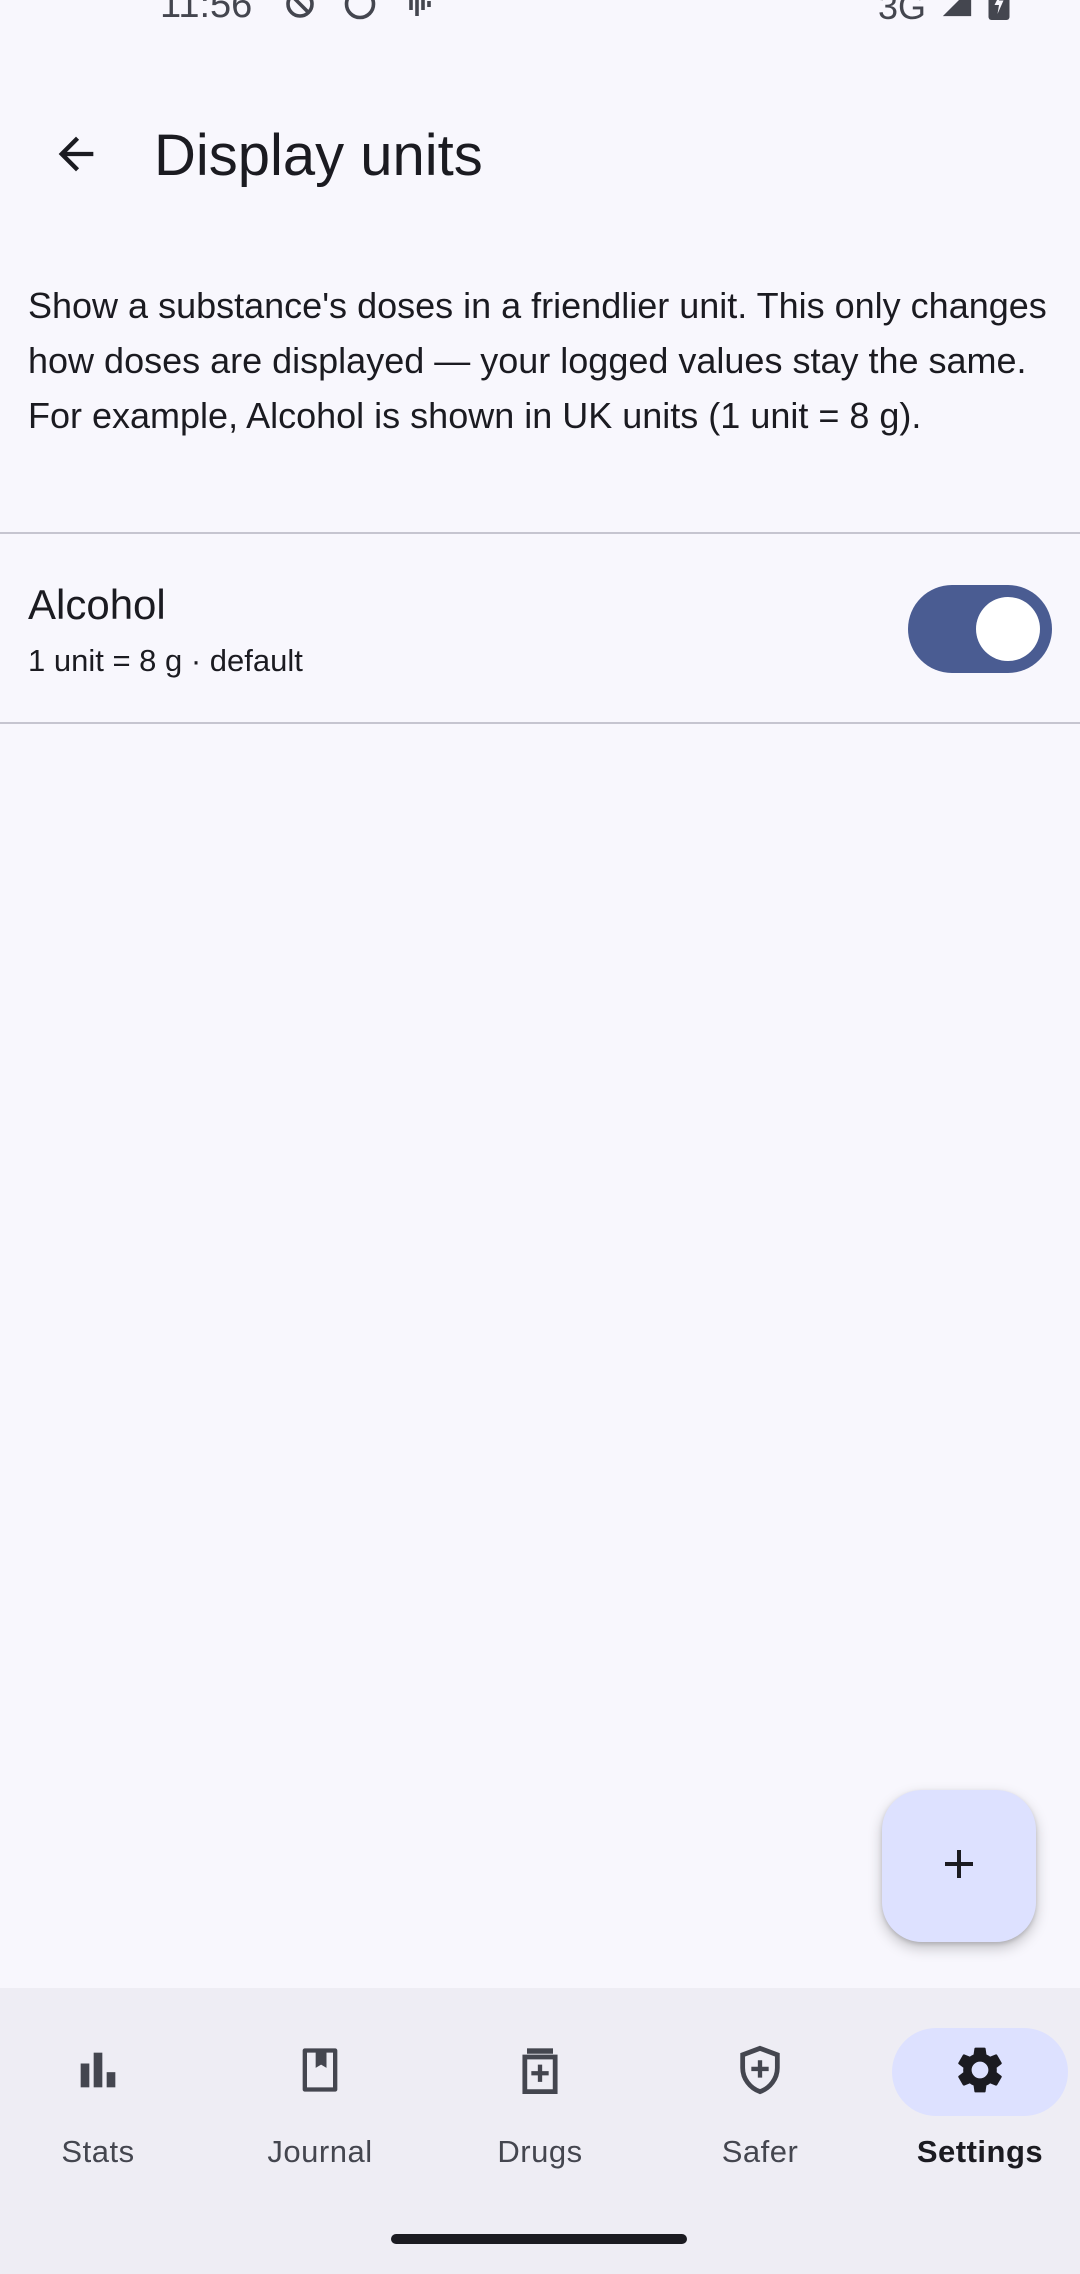 The image size is (1080, 2274). I want to click on nav-label-drugs: Drugs, so click(540, 2151).